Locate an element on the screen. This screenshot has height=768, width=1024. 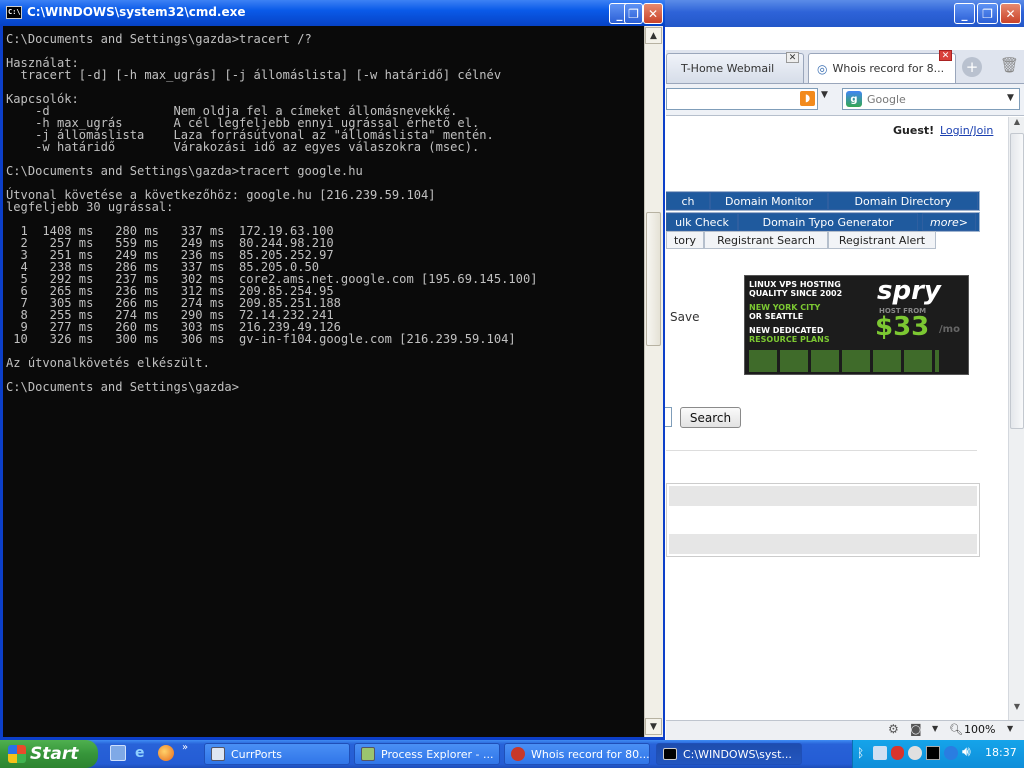
camera-icon: ◙ is located at coordinates (916, 729).